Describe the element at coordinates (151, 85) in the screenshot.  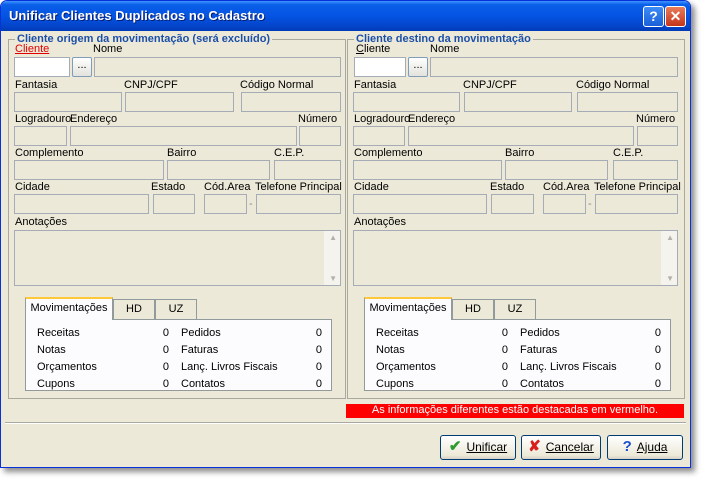
I see `origin-cnpj-label: CNPJ/CPF` at that location.